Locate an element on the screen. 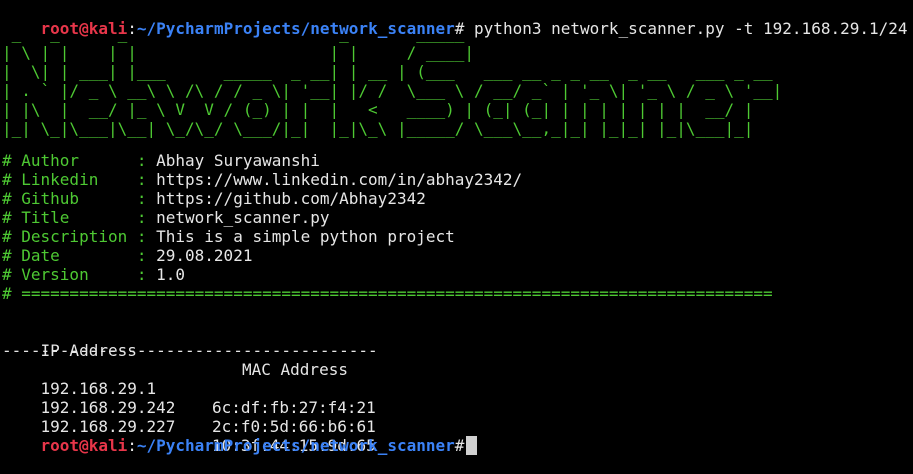 The image size is (913, 474). info-value: https://github.com/Abhay2342 is located at coordinates (291, 198).